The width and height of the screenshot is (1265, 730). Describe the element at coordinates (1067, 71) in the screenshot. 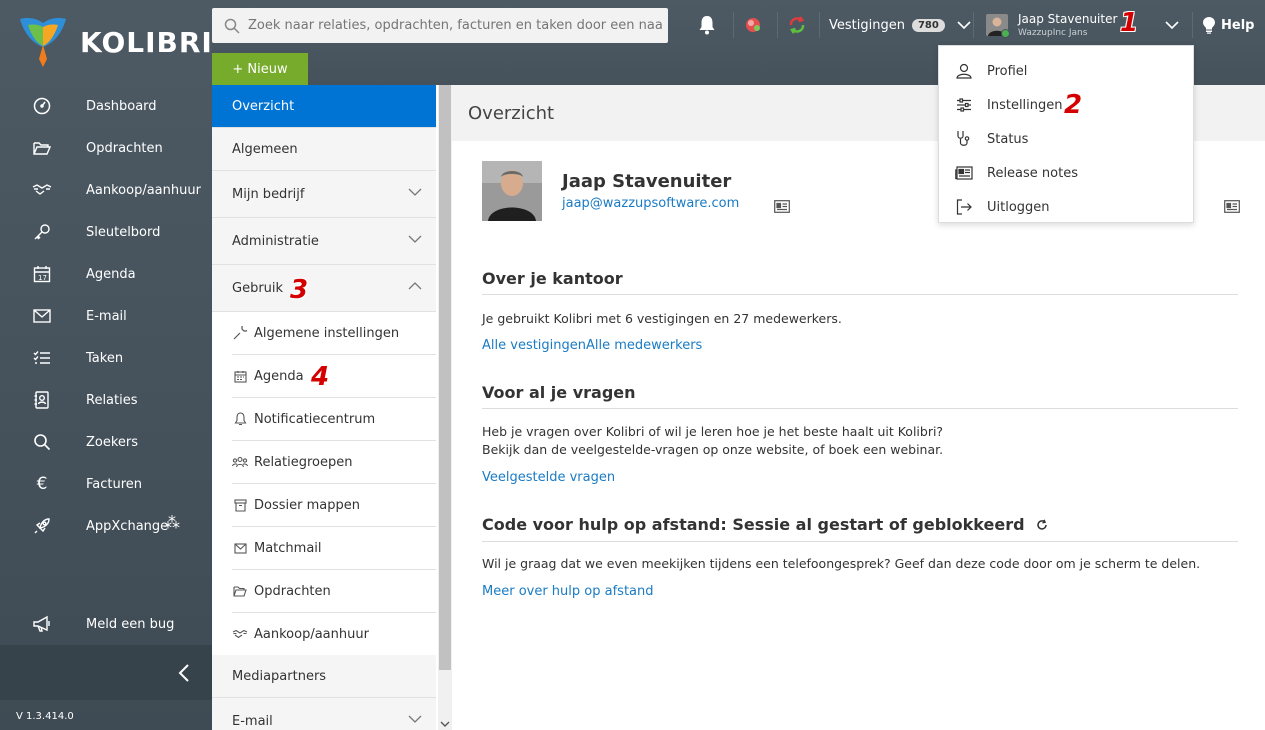

I see `dropdown-item-profiel: Profiel` at that location.